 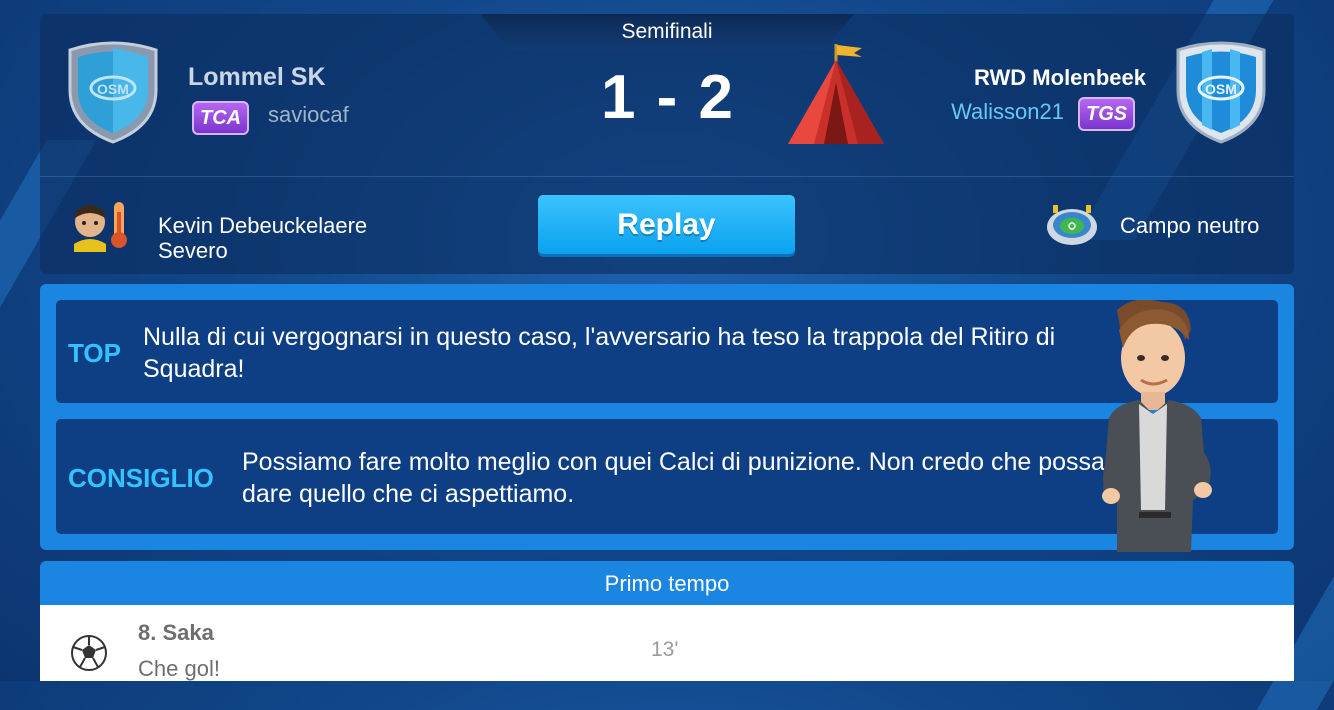 What do you see at coordinates (308, 115) in the screenshot?
I see `home-manager-name: saviocaf` at bounding box center [308, 115].